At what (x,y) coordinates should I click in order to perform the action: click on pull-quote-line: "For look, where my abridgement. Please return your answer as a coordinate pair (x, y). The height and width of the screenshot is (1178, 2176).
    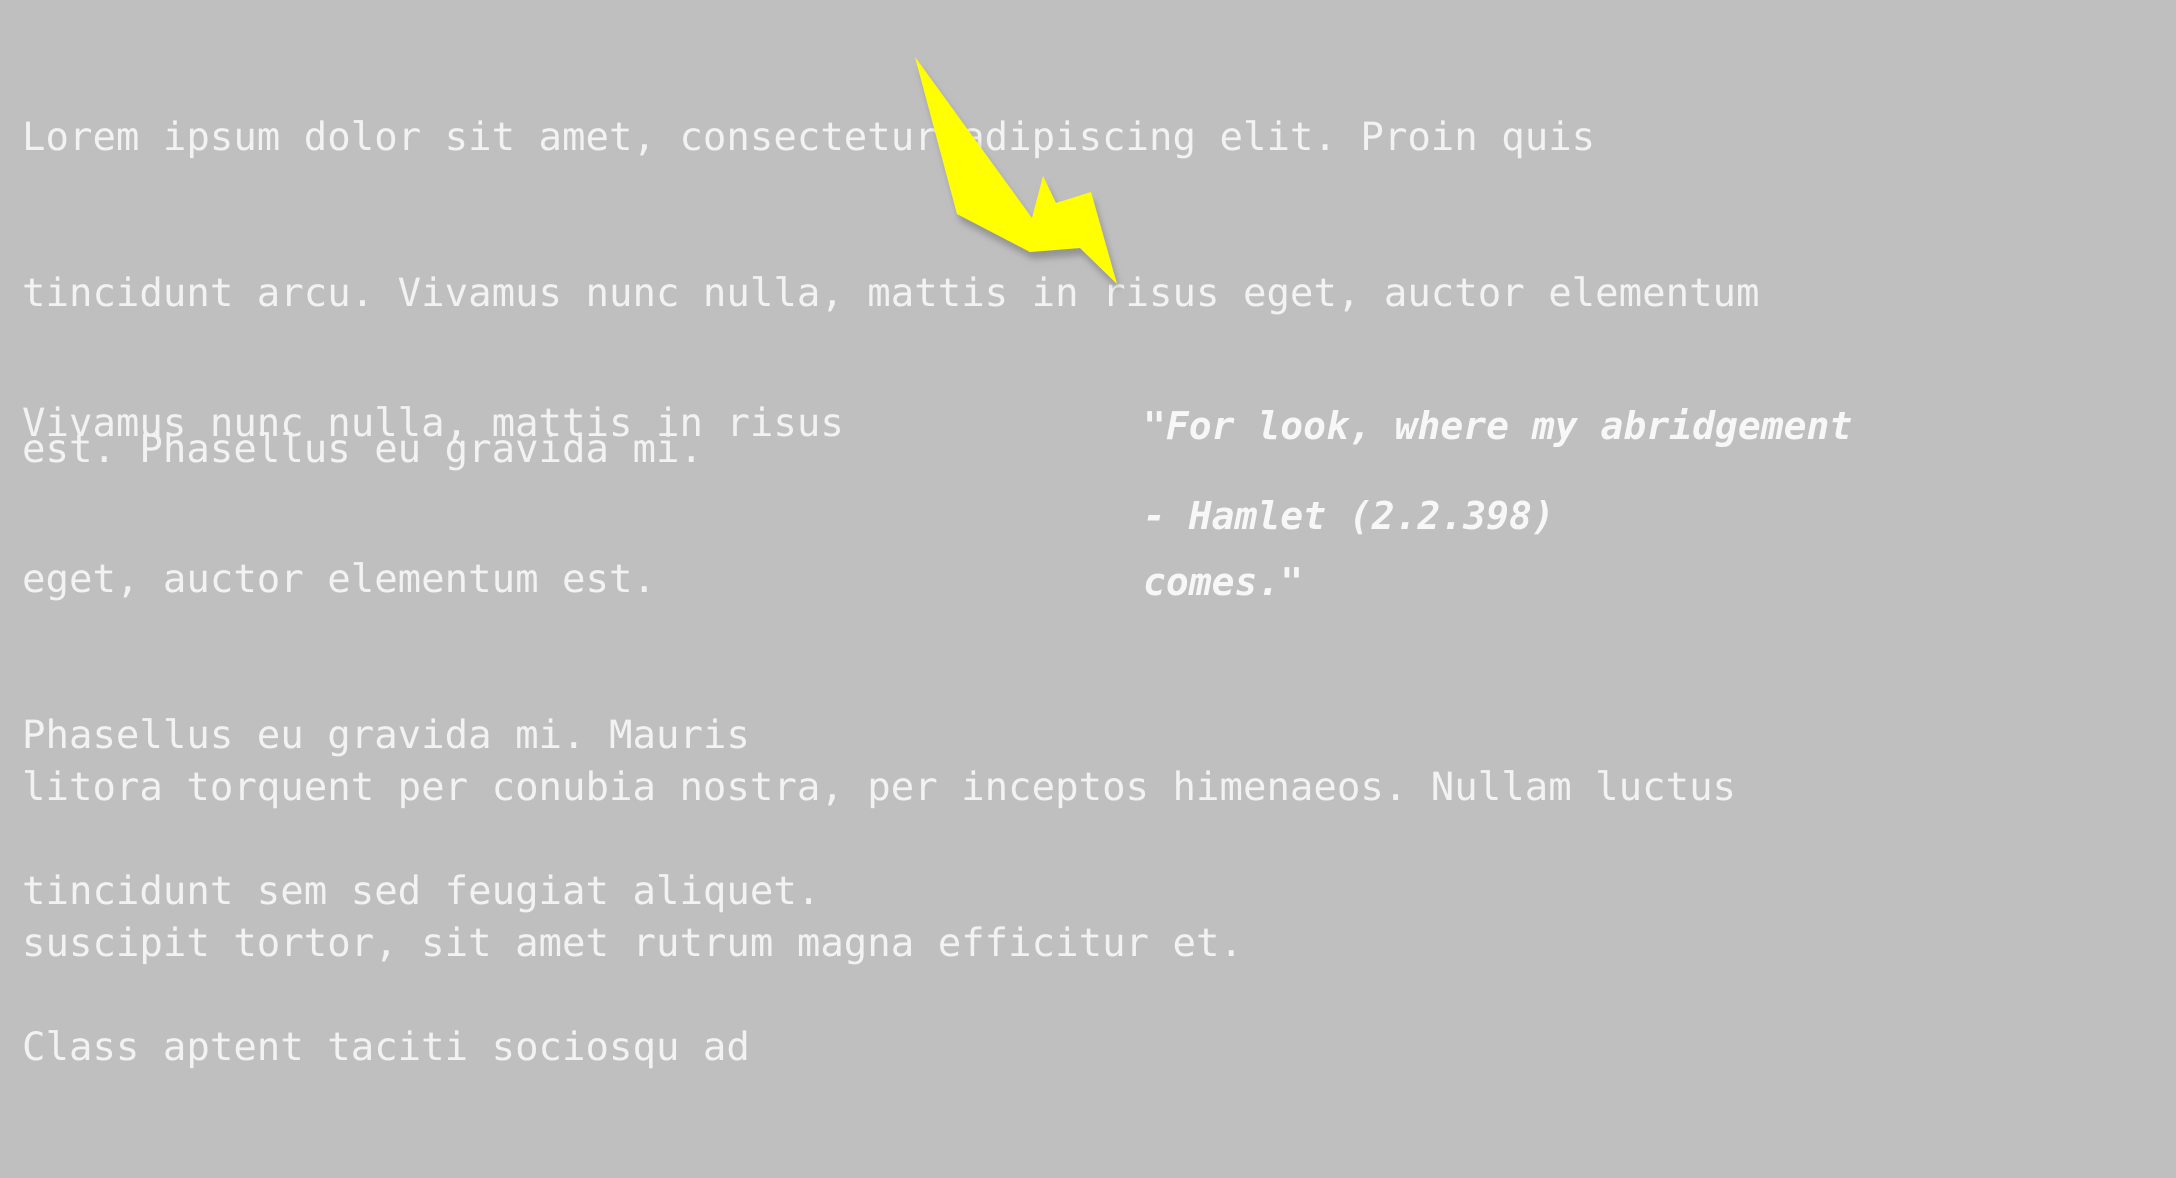
    Looking at the image, I should click on (1498, 426).